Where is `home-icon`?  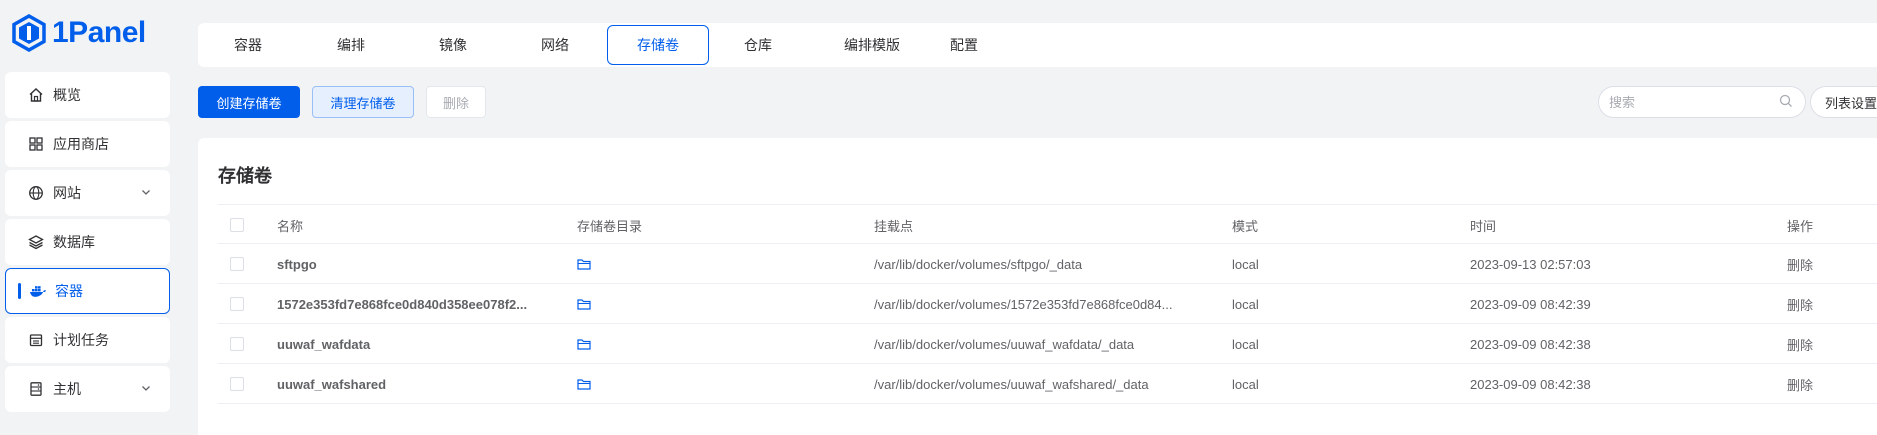
home-icon is located at coordinates (36, 95).